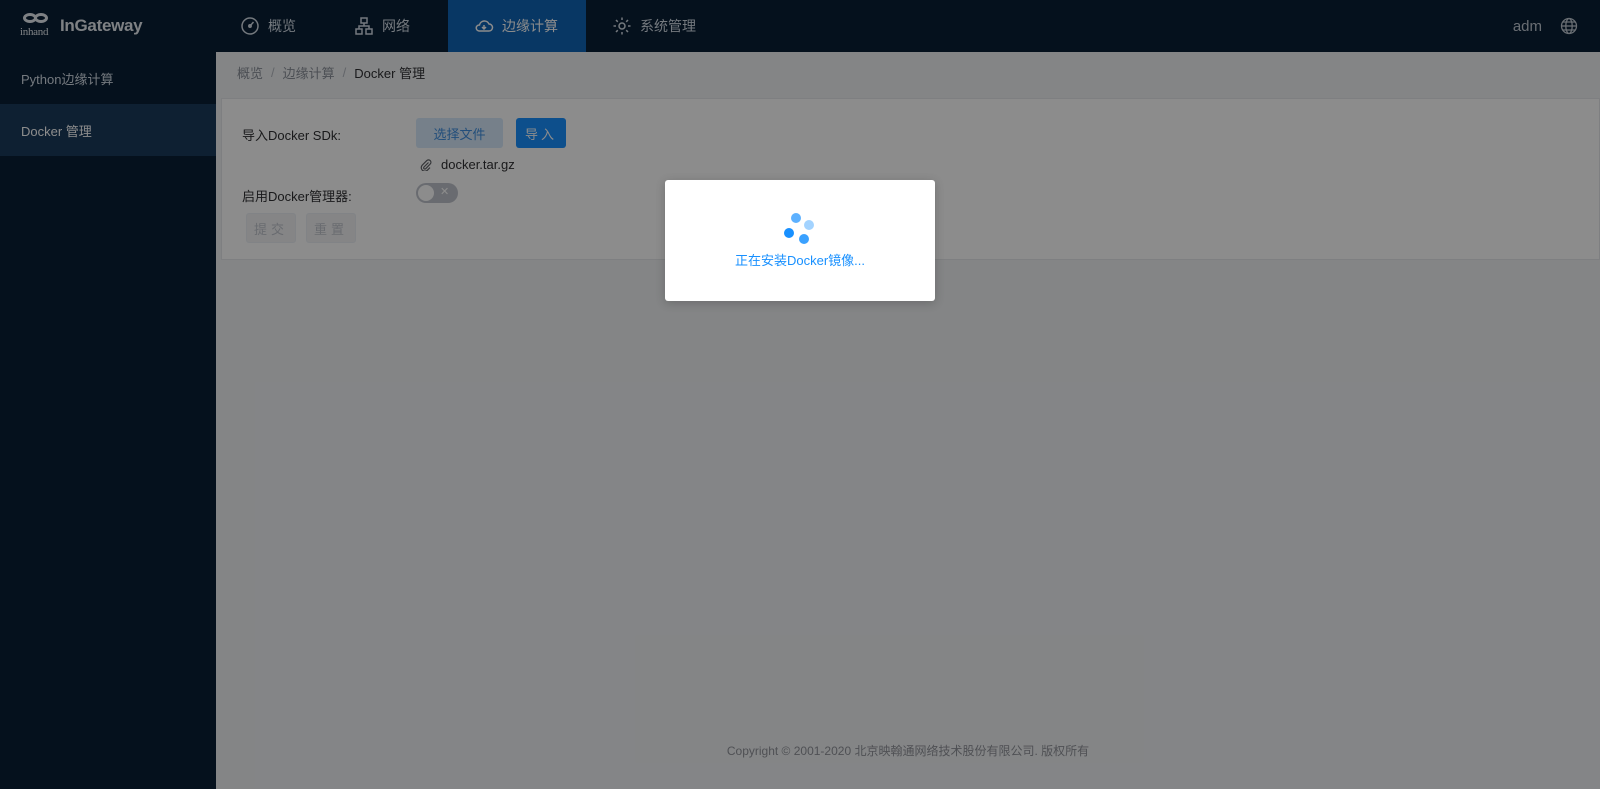  I want to click on loading-spinner-icon, so click(800, 231).